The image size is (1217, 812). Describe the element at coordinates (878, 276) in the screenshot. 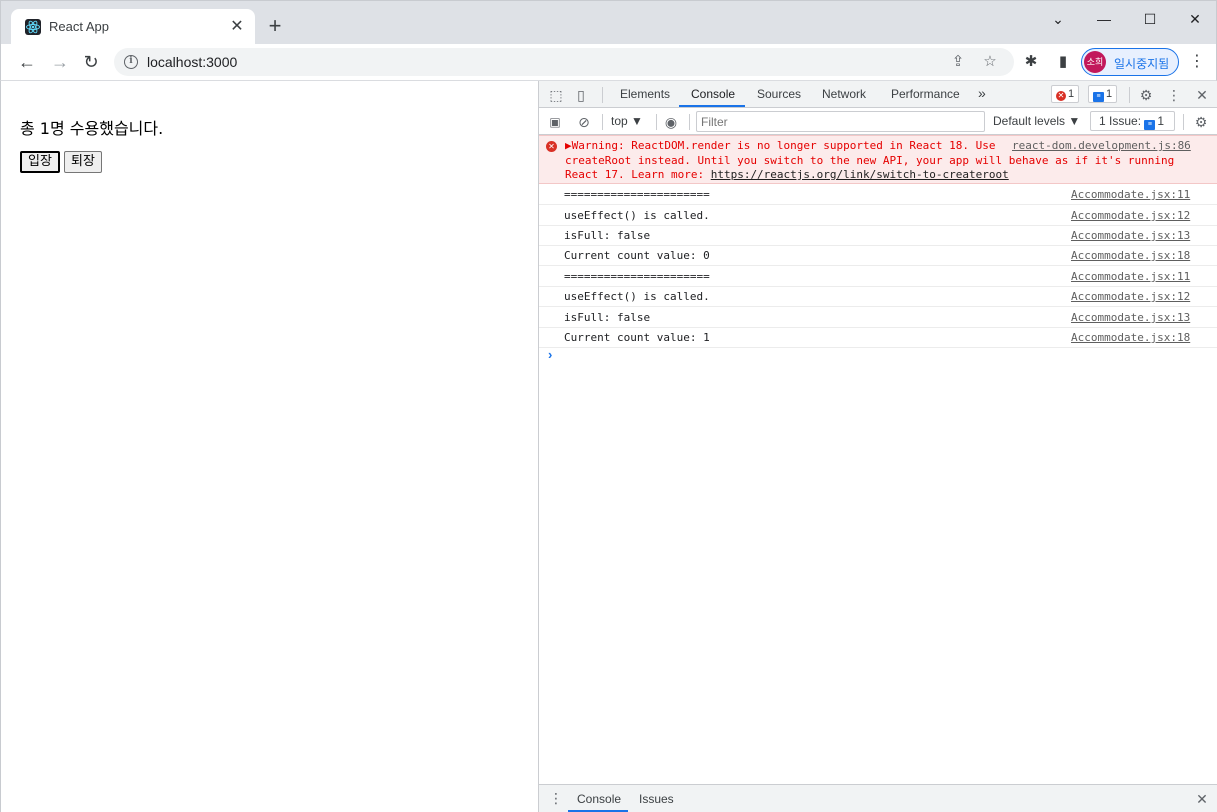

I see `log-row: ====================== Accommodate.jsx:11` at that location.